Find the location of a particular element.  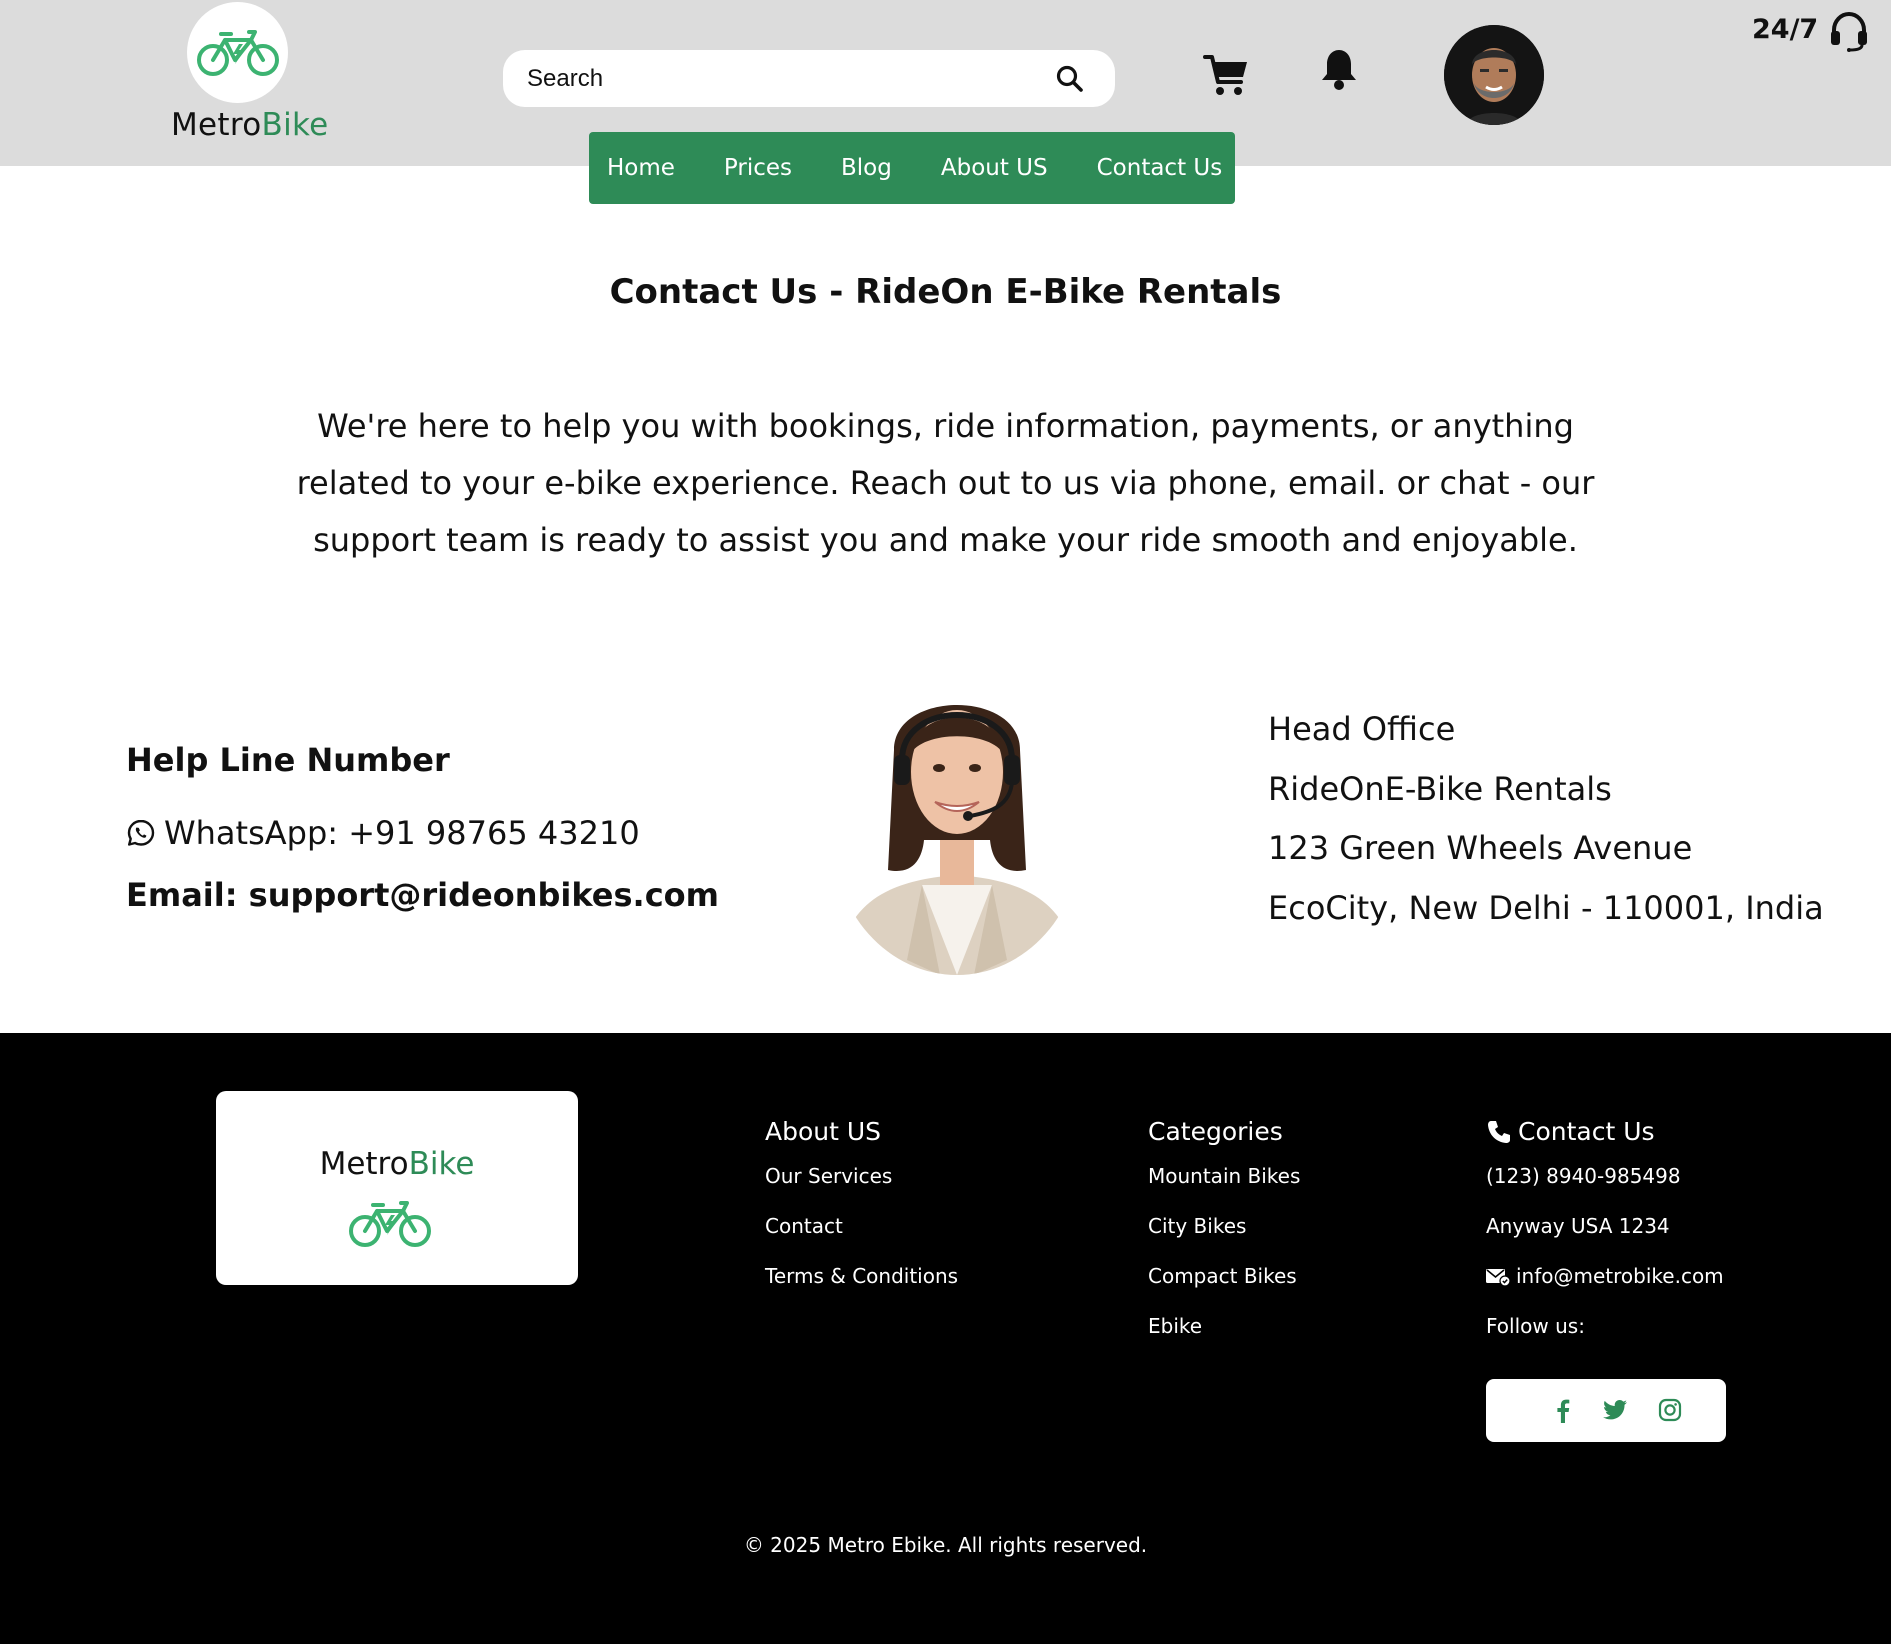

cart-icon is located at coordinates (1226, 75).